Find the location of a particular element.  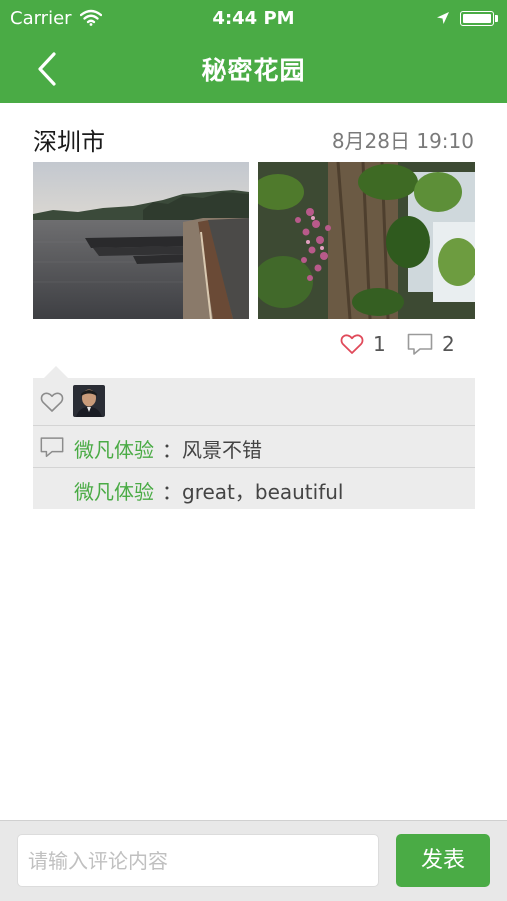

comment-composer: 发表 is located at coordinates (253, 860).